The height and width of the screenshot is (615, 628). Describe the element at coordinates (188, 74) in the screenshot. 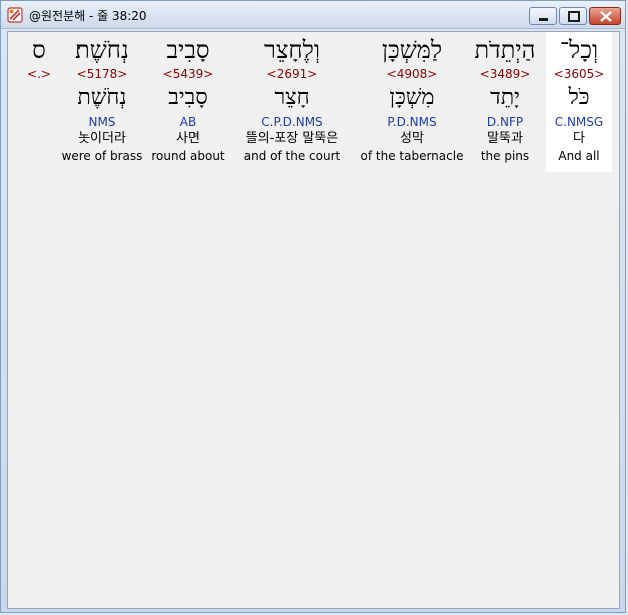

I see `strong-number: <5439>` at that location.